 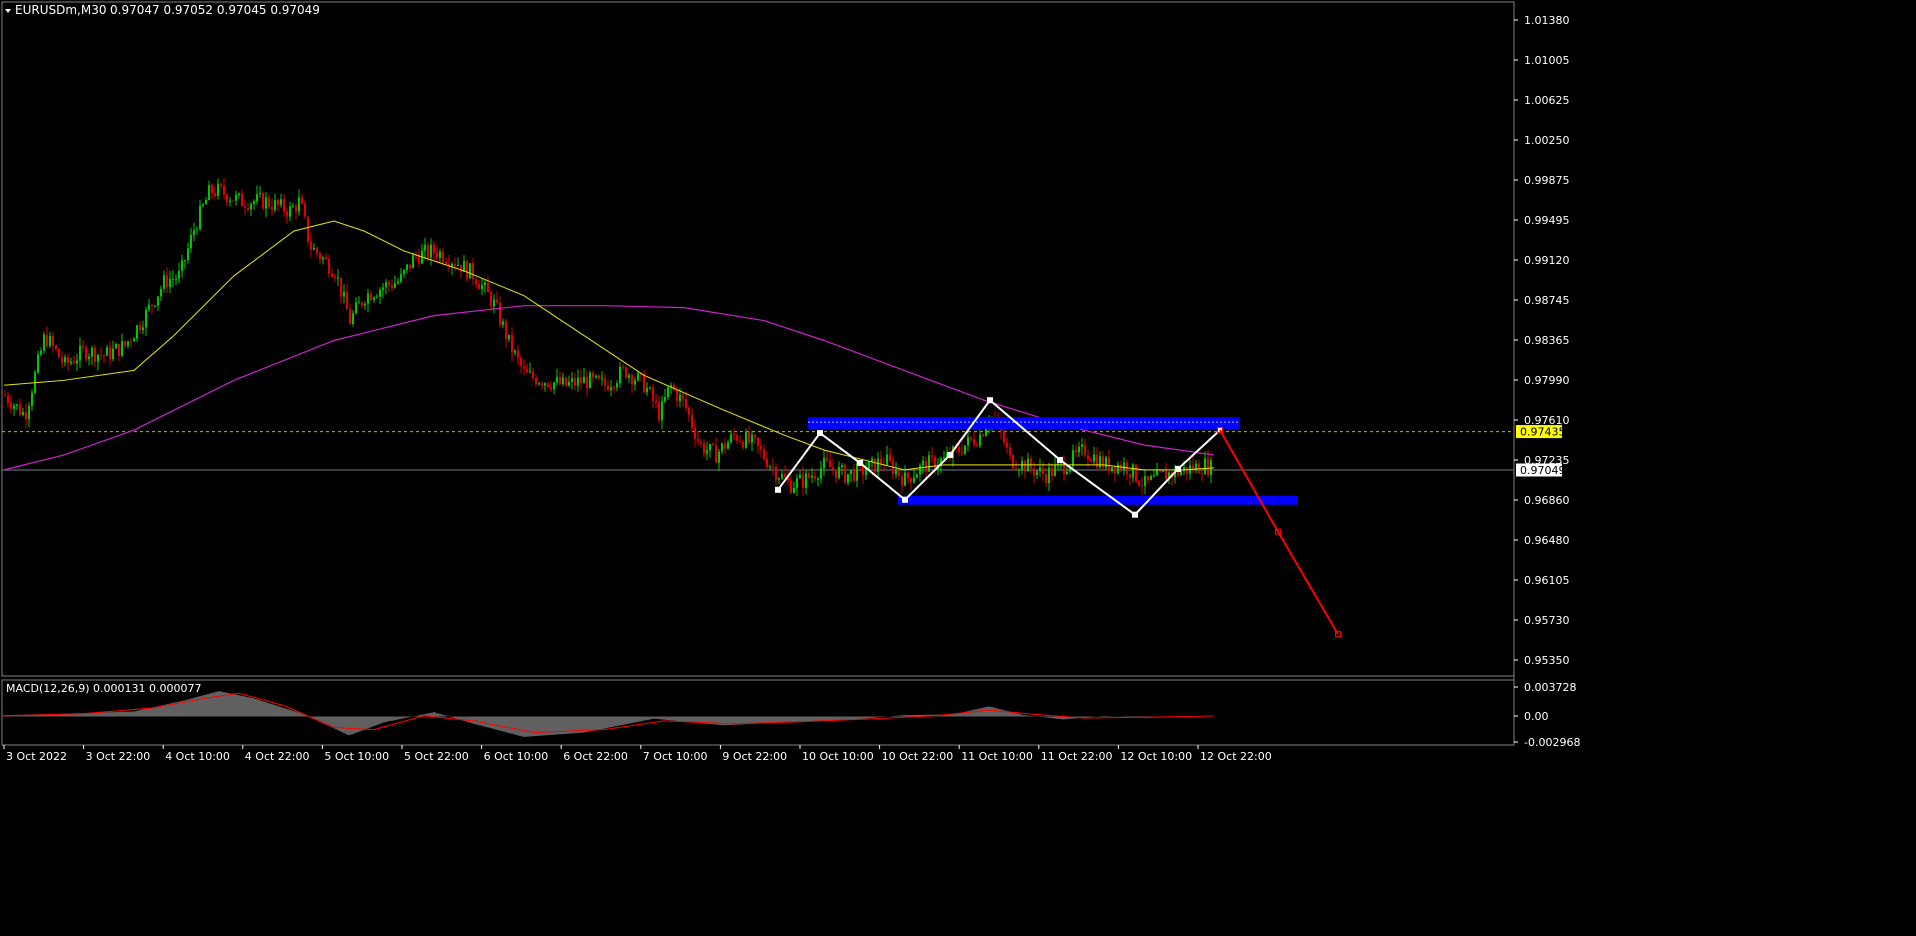 I want to click on indicator-title: MACD(12,26,9) 0.000131 0.000077, so click(x=104, y=688).